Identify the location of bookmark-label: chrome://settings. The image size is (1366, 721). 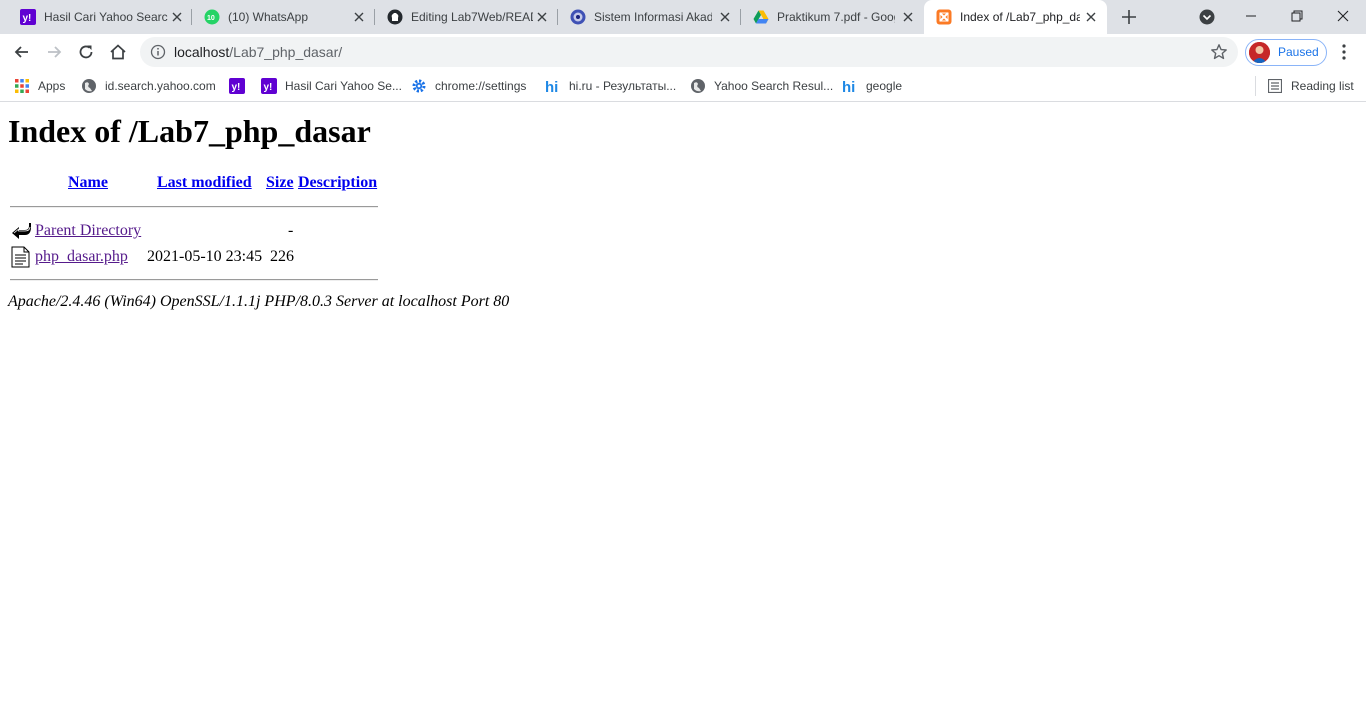
(481, 86).